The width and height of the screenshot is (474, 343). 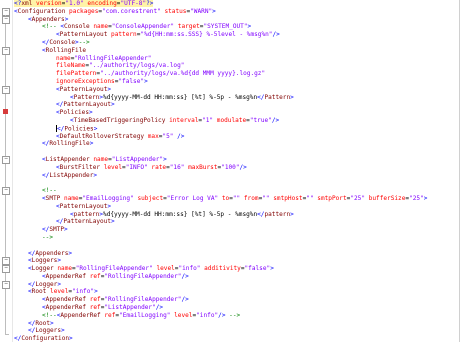 What do you see at coordinates (102, 136) in the screenshot?
I see `xml-token-tag: DefaultRolloverStrategy` at bounding box center [102, 136].